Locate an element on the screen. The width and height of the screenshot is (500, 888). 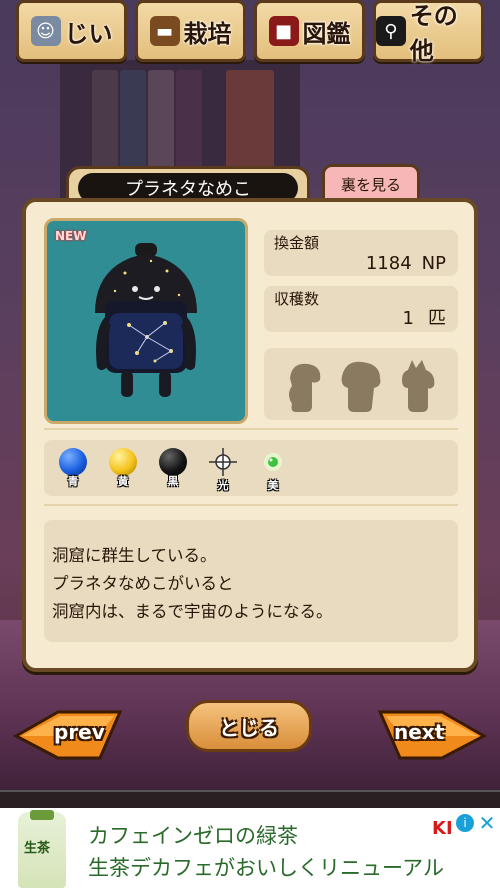
ad-brand: KI is located at coordinates (442, 828).